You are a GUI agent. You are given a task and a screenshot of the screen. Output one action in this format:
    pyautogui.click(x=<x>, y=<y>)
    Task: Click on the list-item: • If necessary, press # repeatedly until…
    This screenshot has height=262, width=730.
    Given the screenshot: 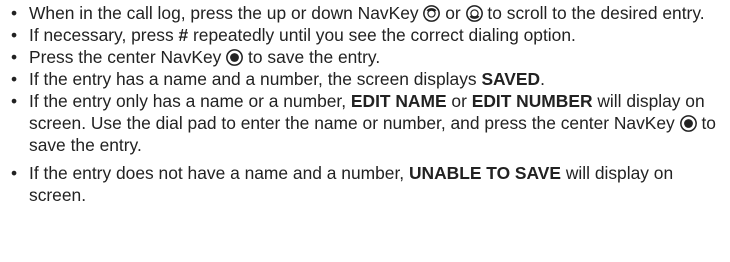 What is the action you would take?
    pyautogui.click(x=293, y=35)
    